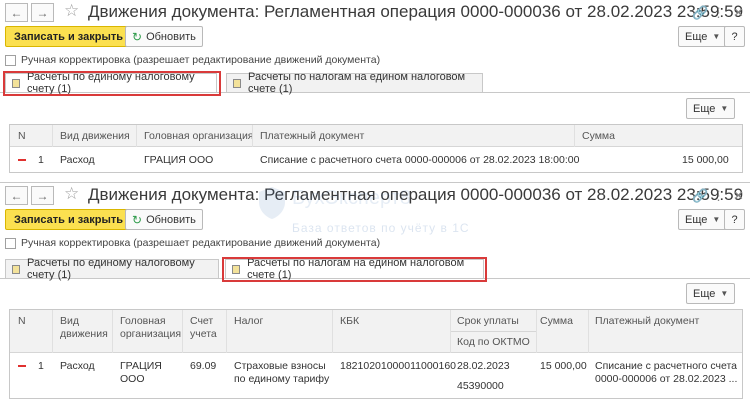 This screenshot has height=410, width=750. What do you see at coordinates (493, 342) in the screenshot?
I see `col-oktmo: Код по ОКТМО` at bounding box center [493, 342].